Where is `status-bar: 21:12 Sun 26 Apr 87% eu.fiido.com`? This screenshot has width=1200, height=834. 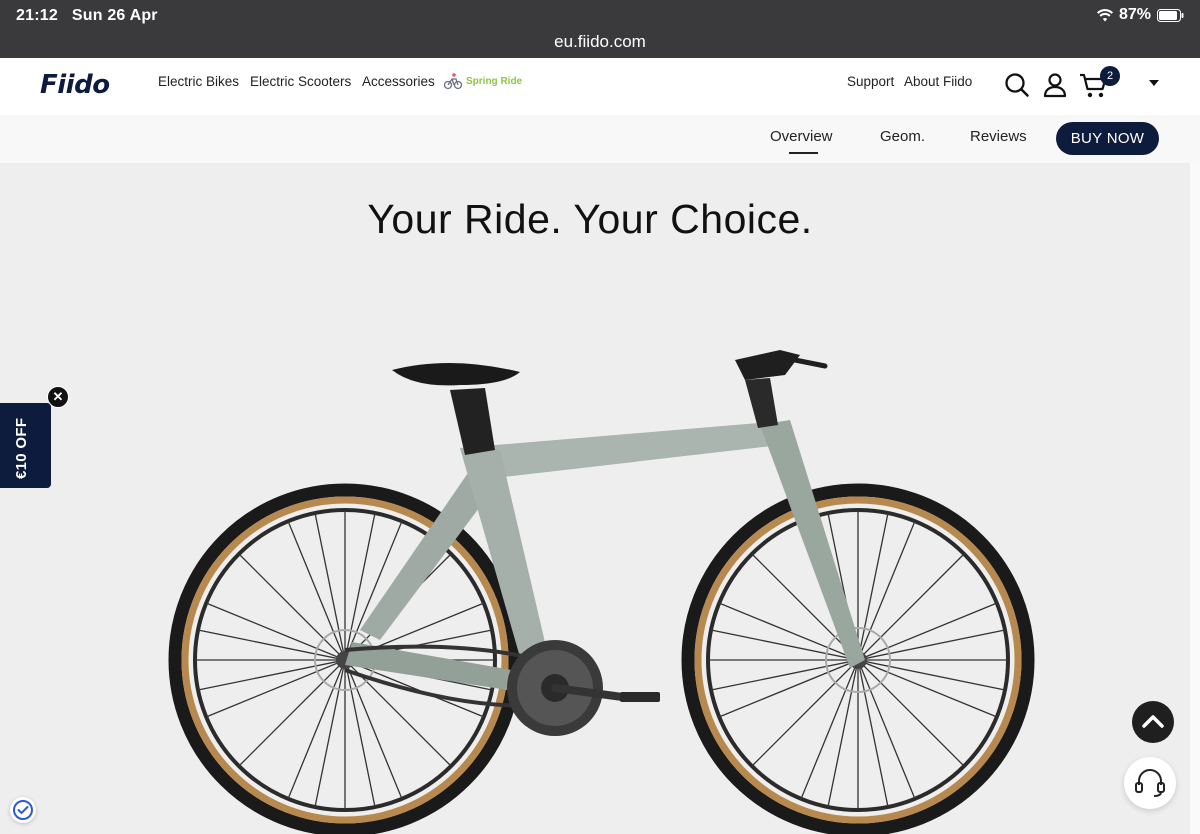 status-bar: 21:12 Sun 26 Apr 87% eu.fiido.com is located at coordinates (600, 29).